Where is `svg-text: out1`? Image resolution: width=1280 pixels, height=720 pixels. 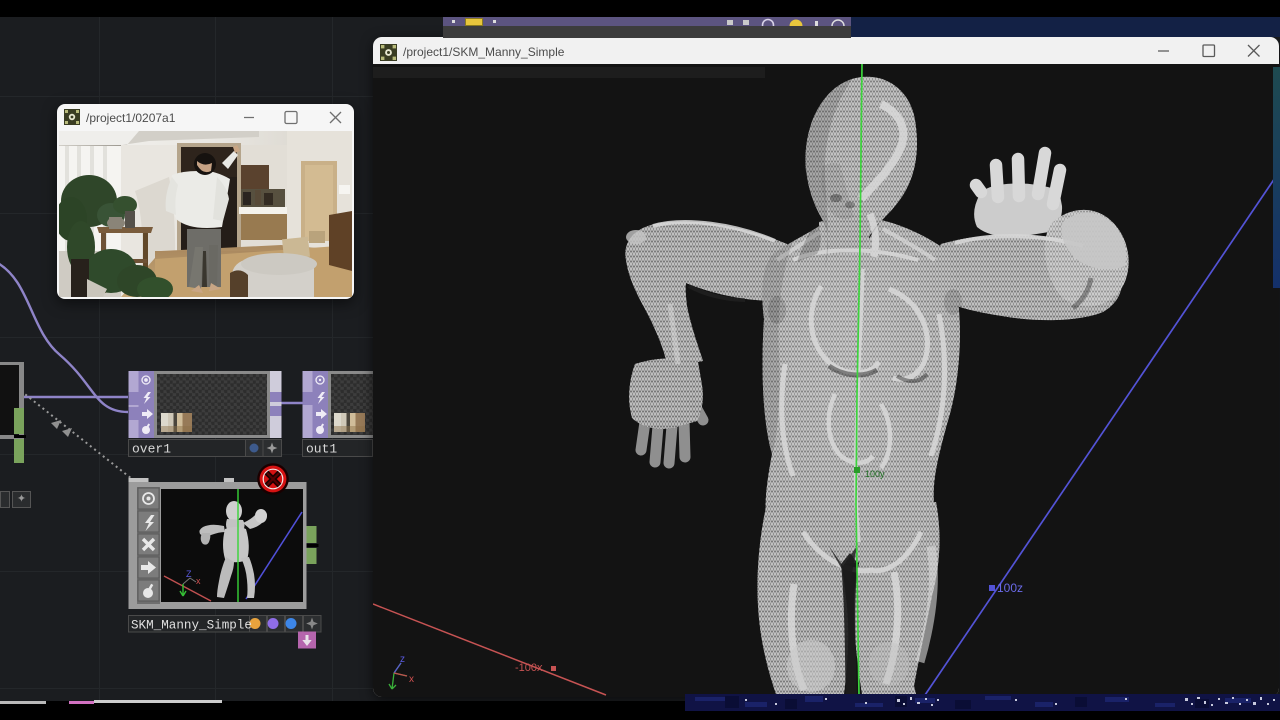 svg-text: out1 is located at coordinates (321, 449).